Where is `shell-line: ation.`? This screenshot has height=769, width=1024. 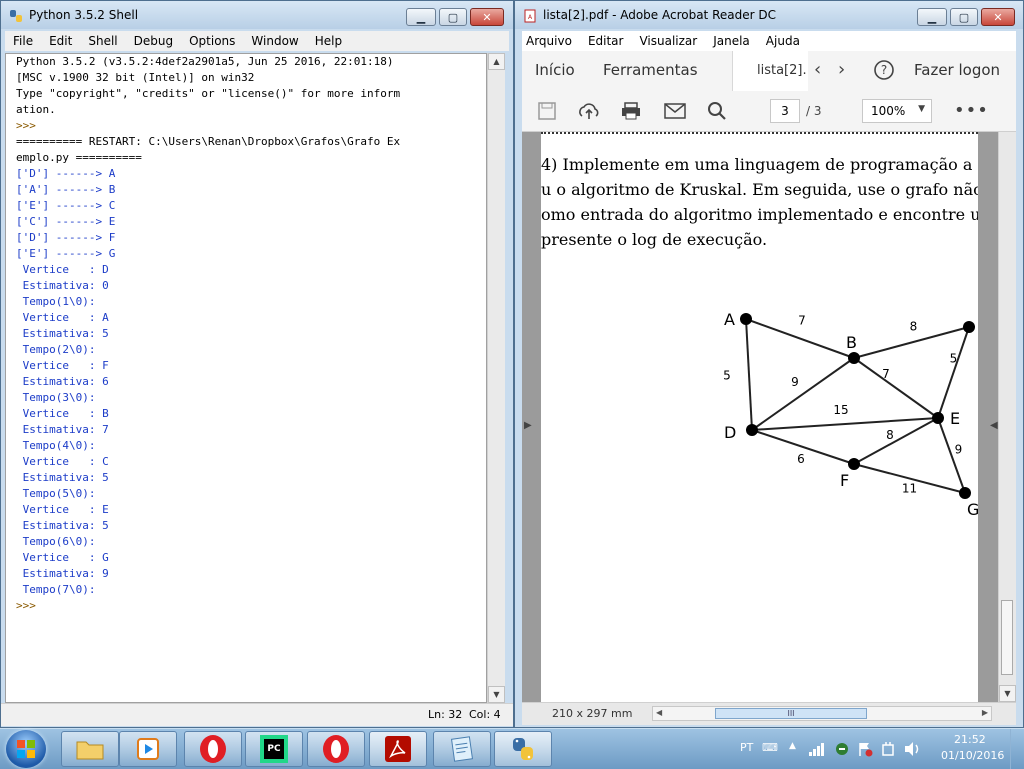 shell-line: ation. is located at coordinates (36, 109).